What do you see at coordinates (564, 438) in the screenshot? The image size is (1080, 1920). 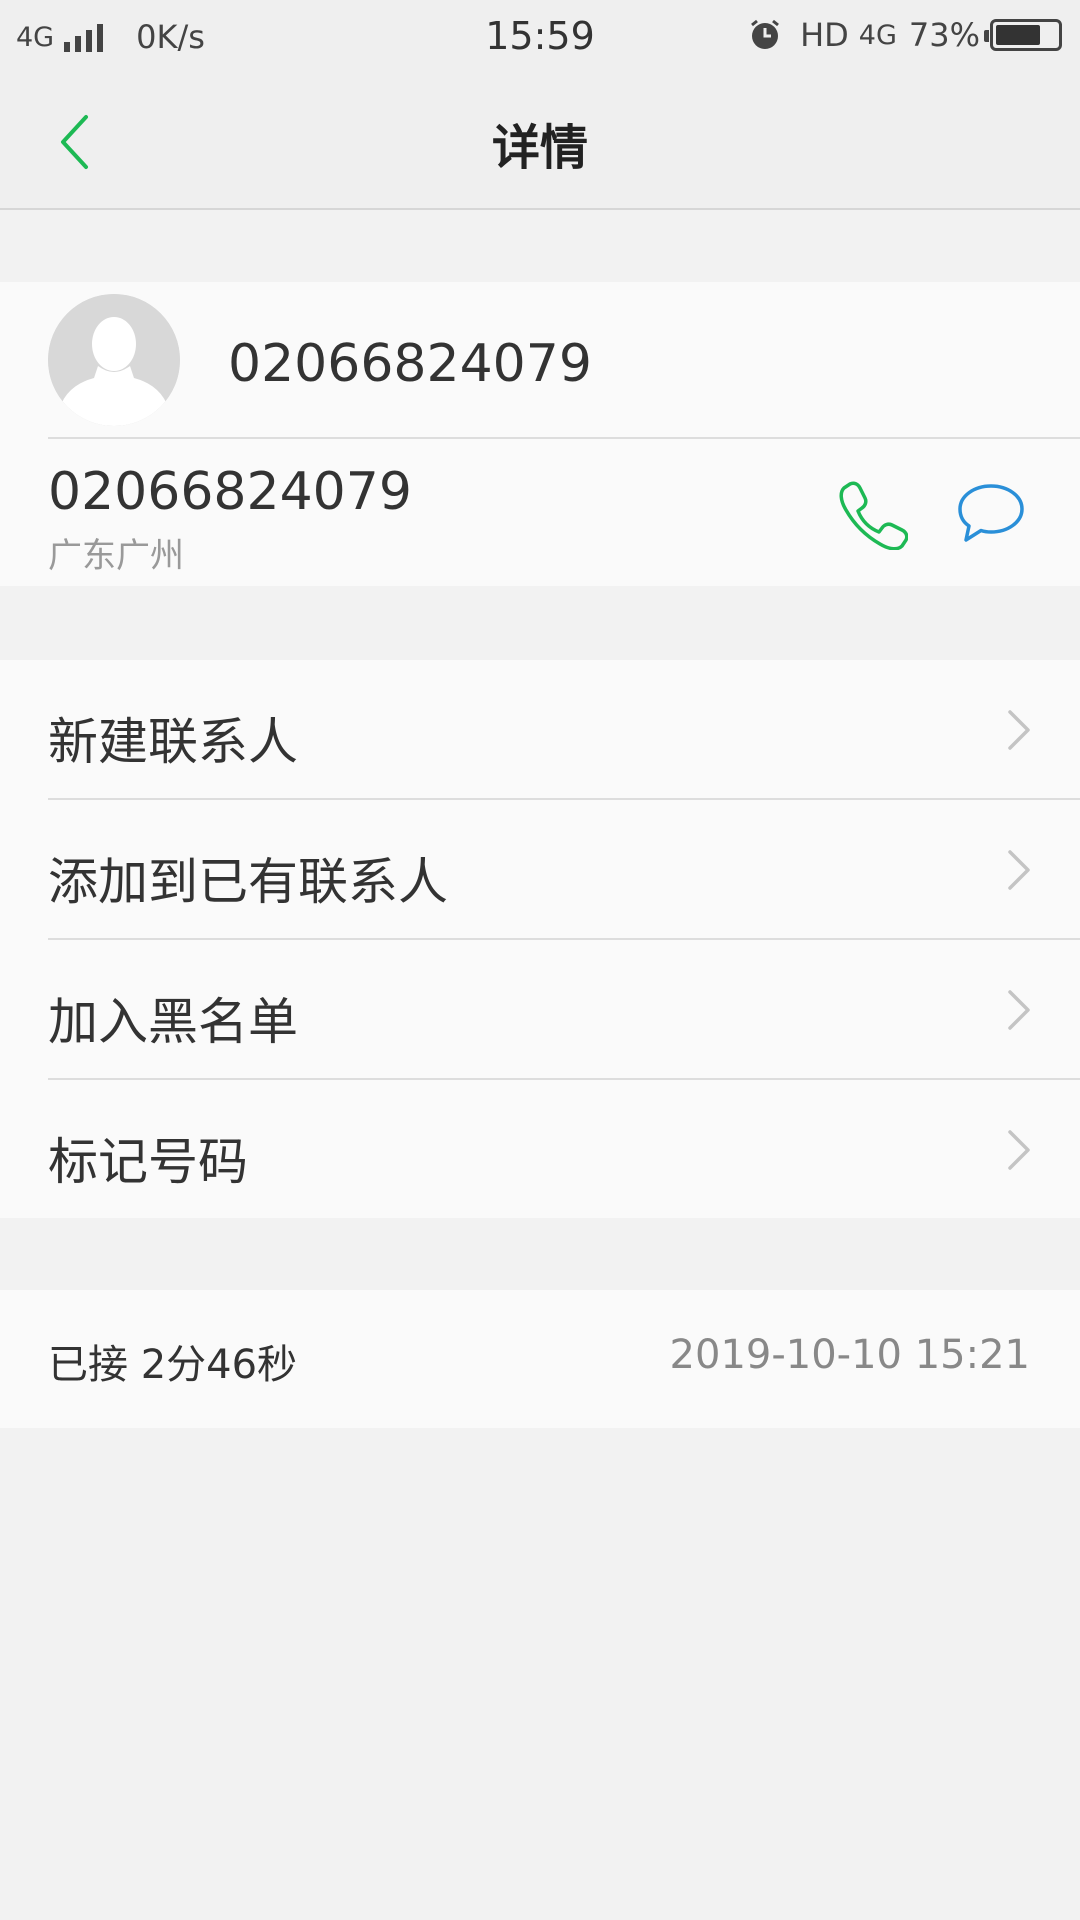 I see `divider` at bounding box center [564, 438].